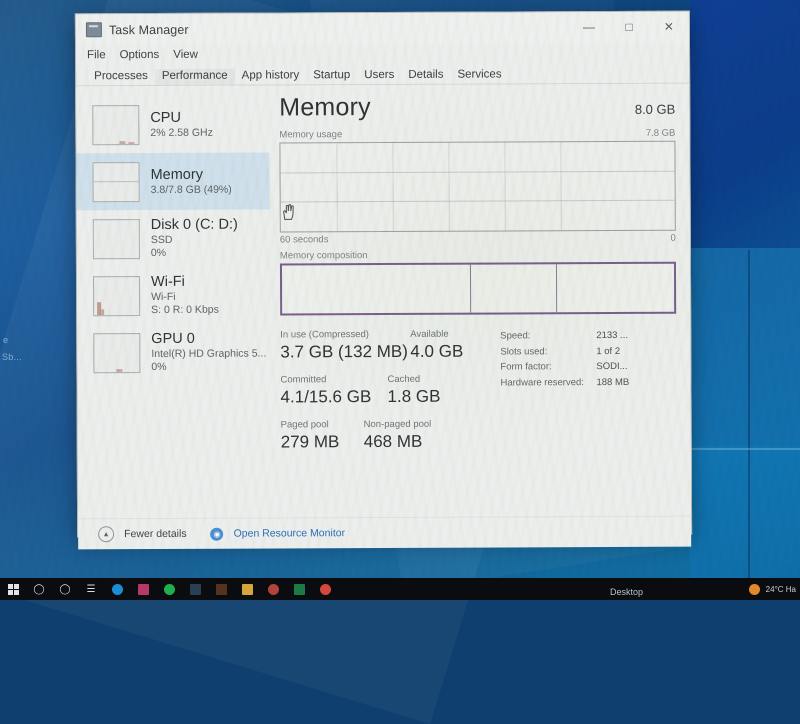 The height and width of the screenshot is (724, 800). I want to click on sidebar-item-stat: Wi-Fi, so click(163, 297).